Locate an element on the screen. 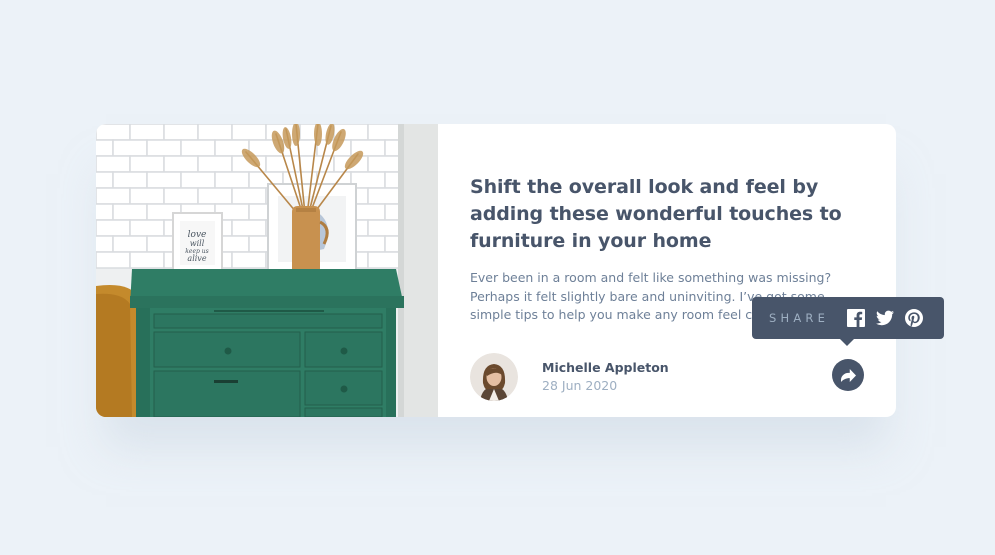 This screenshot has width=995, height=555. author-info: Michelle Appleton 28 Jun 2020 is located at coordinates (605, 377).